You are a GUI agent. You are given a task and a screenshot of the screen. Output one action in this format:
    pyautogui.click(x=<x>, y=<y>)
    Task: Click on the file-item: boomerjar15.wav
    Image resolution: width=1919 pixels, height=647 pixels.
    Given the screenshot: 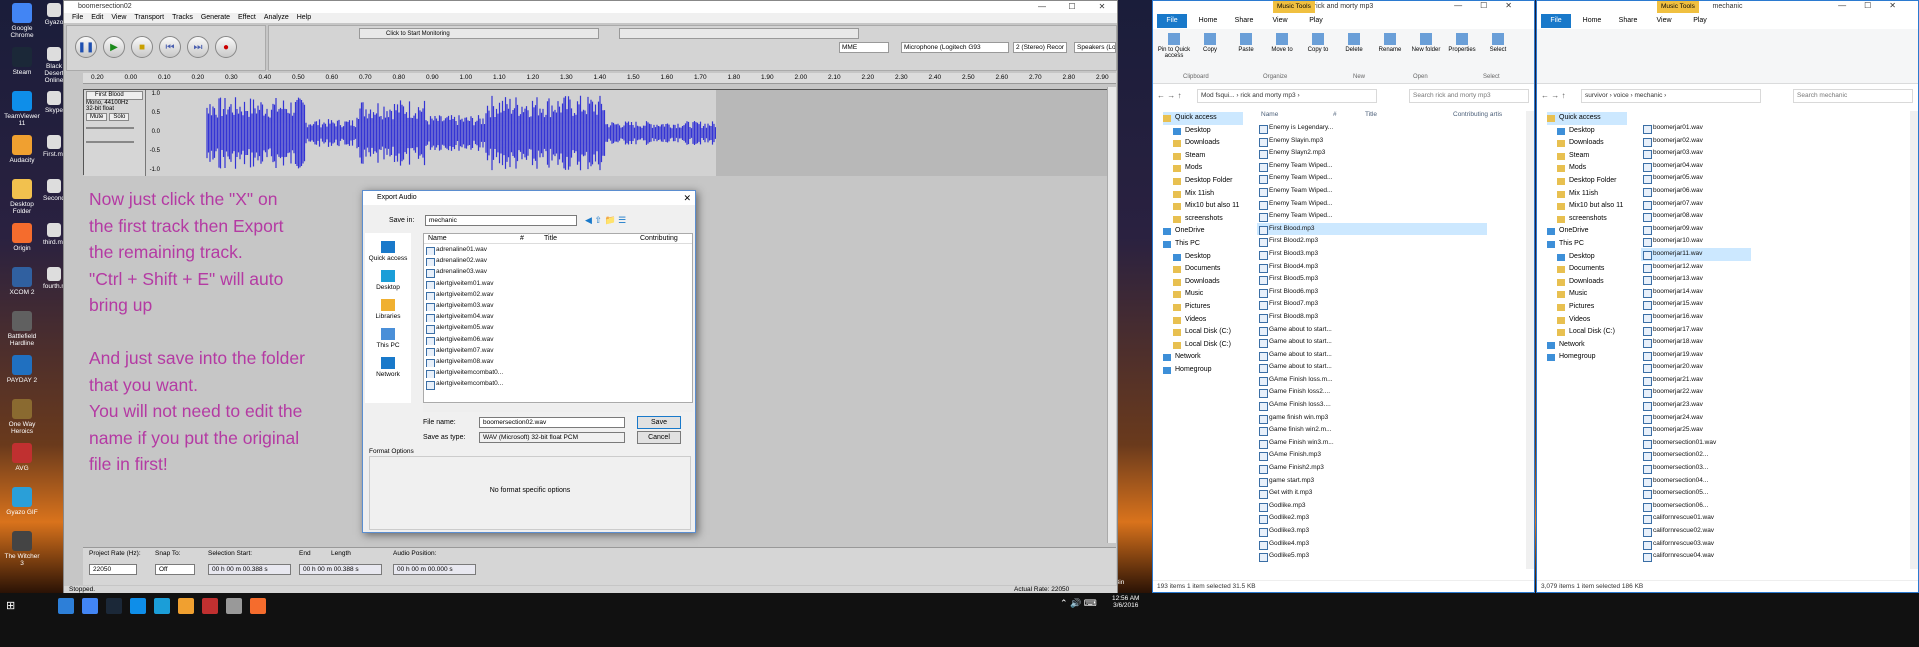 What is the action you would take?
    pyautogui.click(x=1696, y=304)
    